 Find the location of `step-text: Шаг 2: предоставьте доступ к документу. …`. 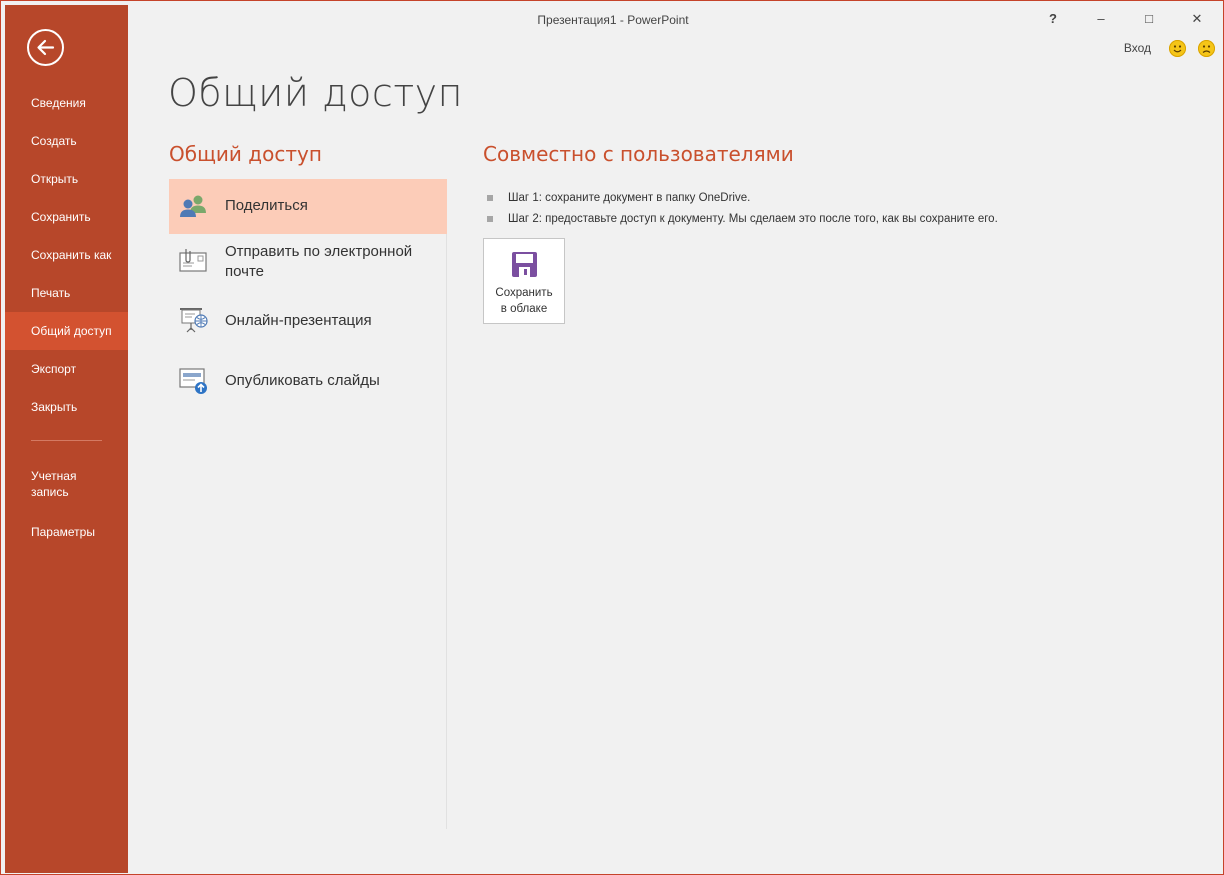

step-text: Шаг 2: предоставьте доступ к документу. … is located at coordinates (753, 219).